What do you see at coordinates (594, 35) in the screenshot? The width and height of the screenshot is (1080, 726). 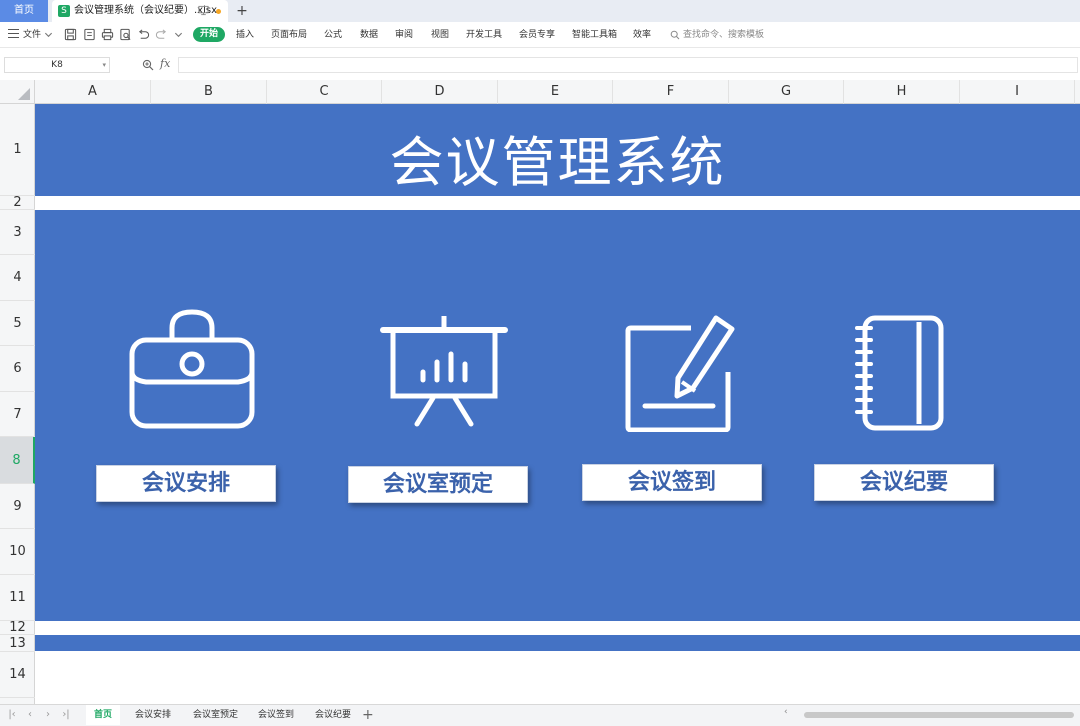 I see `menu-smart-toolbox: 智能工具箱` at bounding box center [594, 35].